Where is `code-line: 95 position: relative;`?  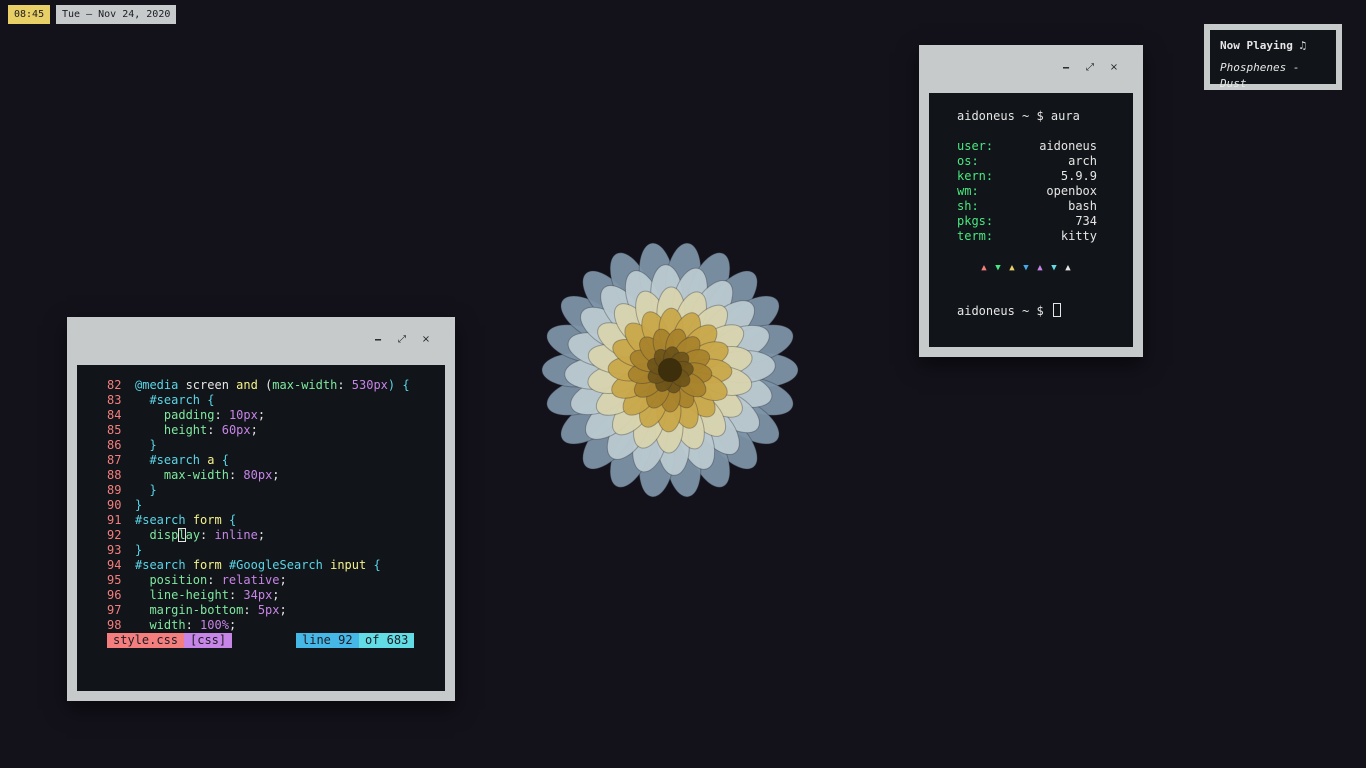
code-line: 95 position: relative; is located at coordinates (258, 580).